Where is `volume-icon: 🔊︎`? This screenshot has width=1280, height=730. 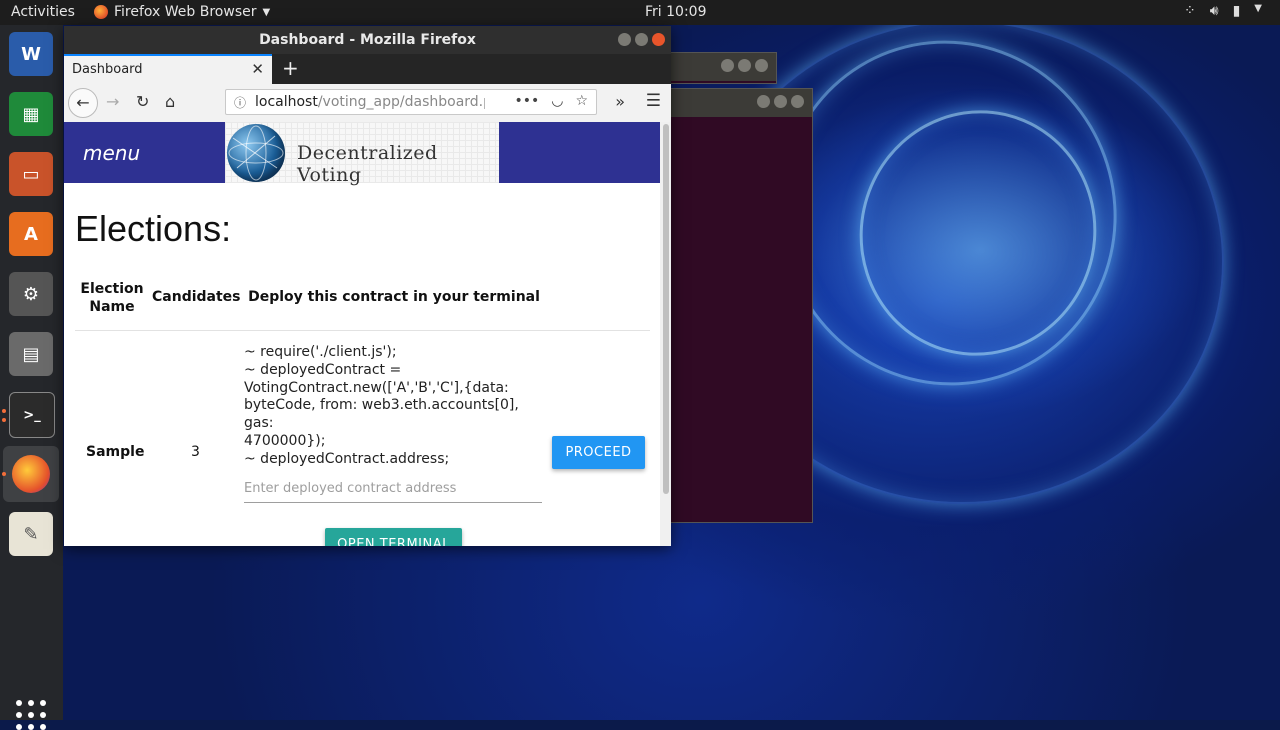 volume-icon: 🔊︎ is located at coordinates (1214, 11).